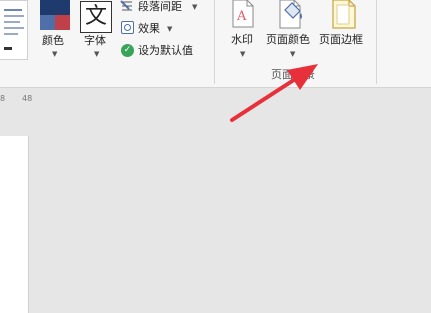 The image size is (431, 313). I want to click on set-as-default-label: 设为默认值, so click(165, 50).